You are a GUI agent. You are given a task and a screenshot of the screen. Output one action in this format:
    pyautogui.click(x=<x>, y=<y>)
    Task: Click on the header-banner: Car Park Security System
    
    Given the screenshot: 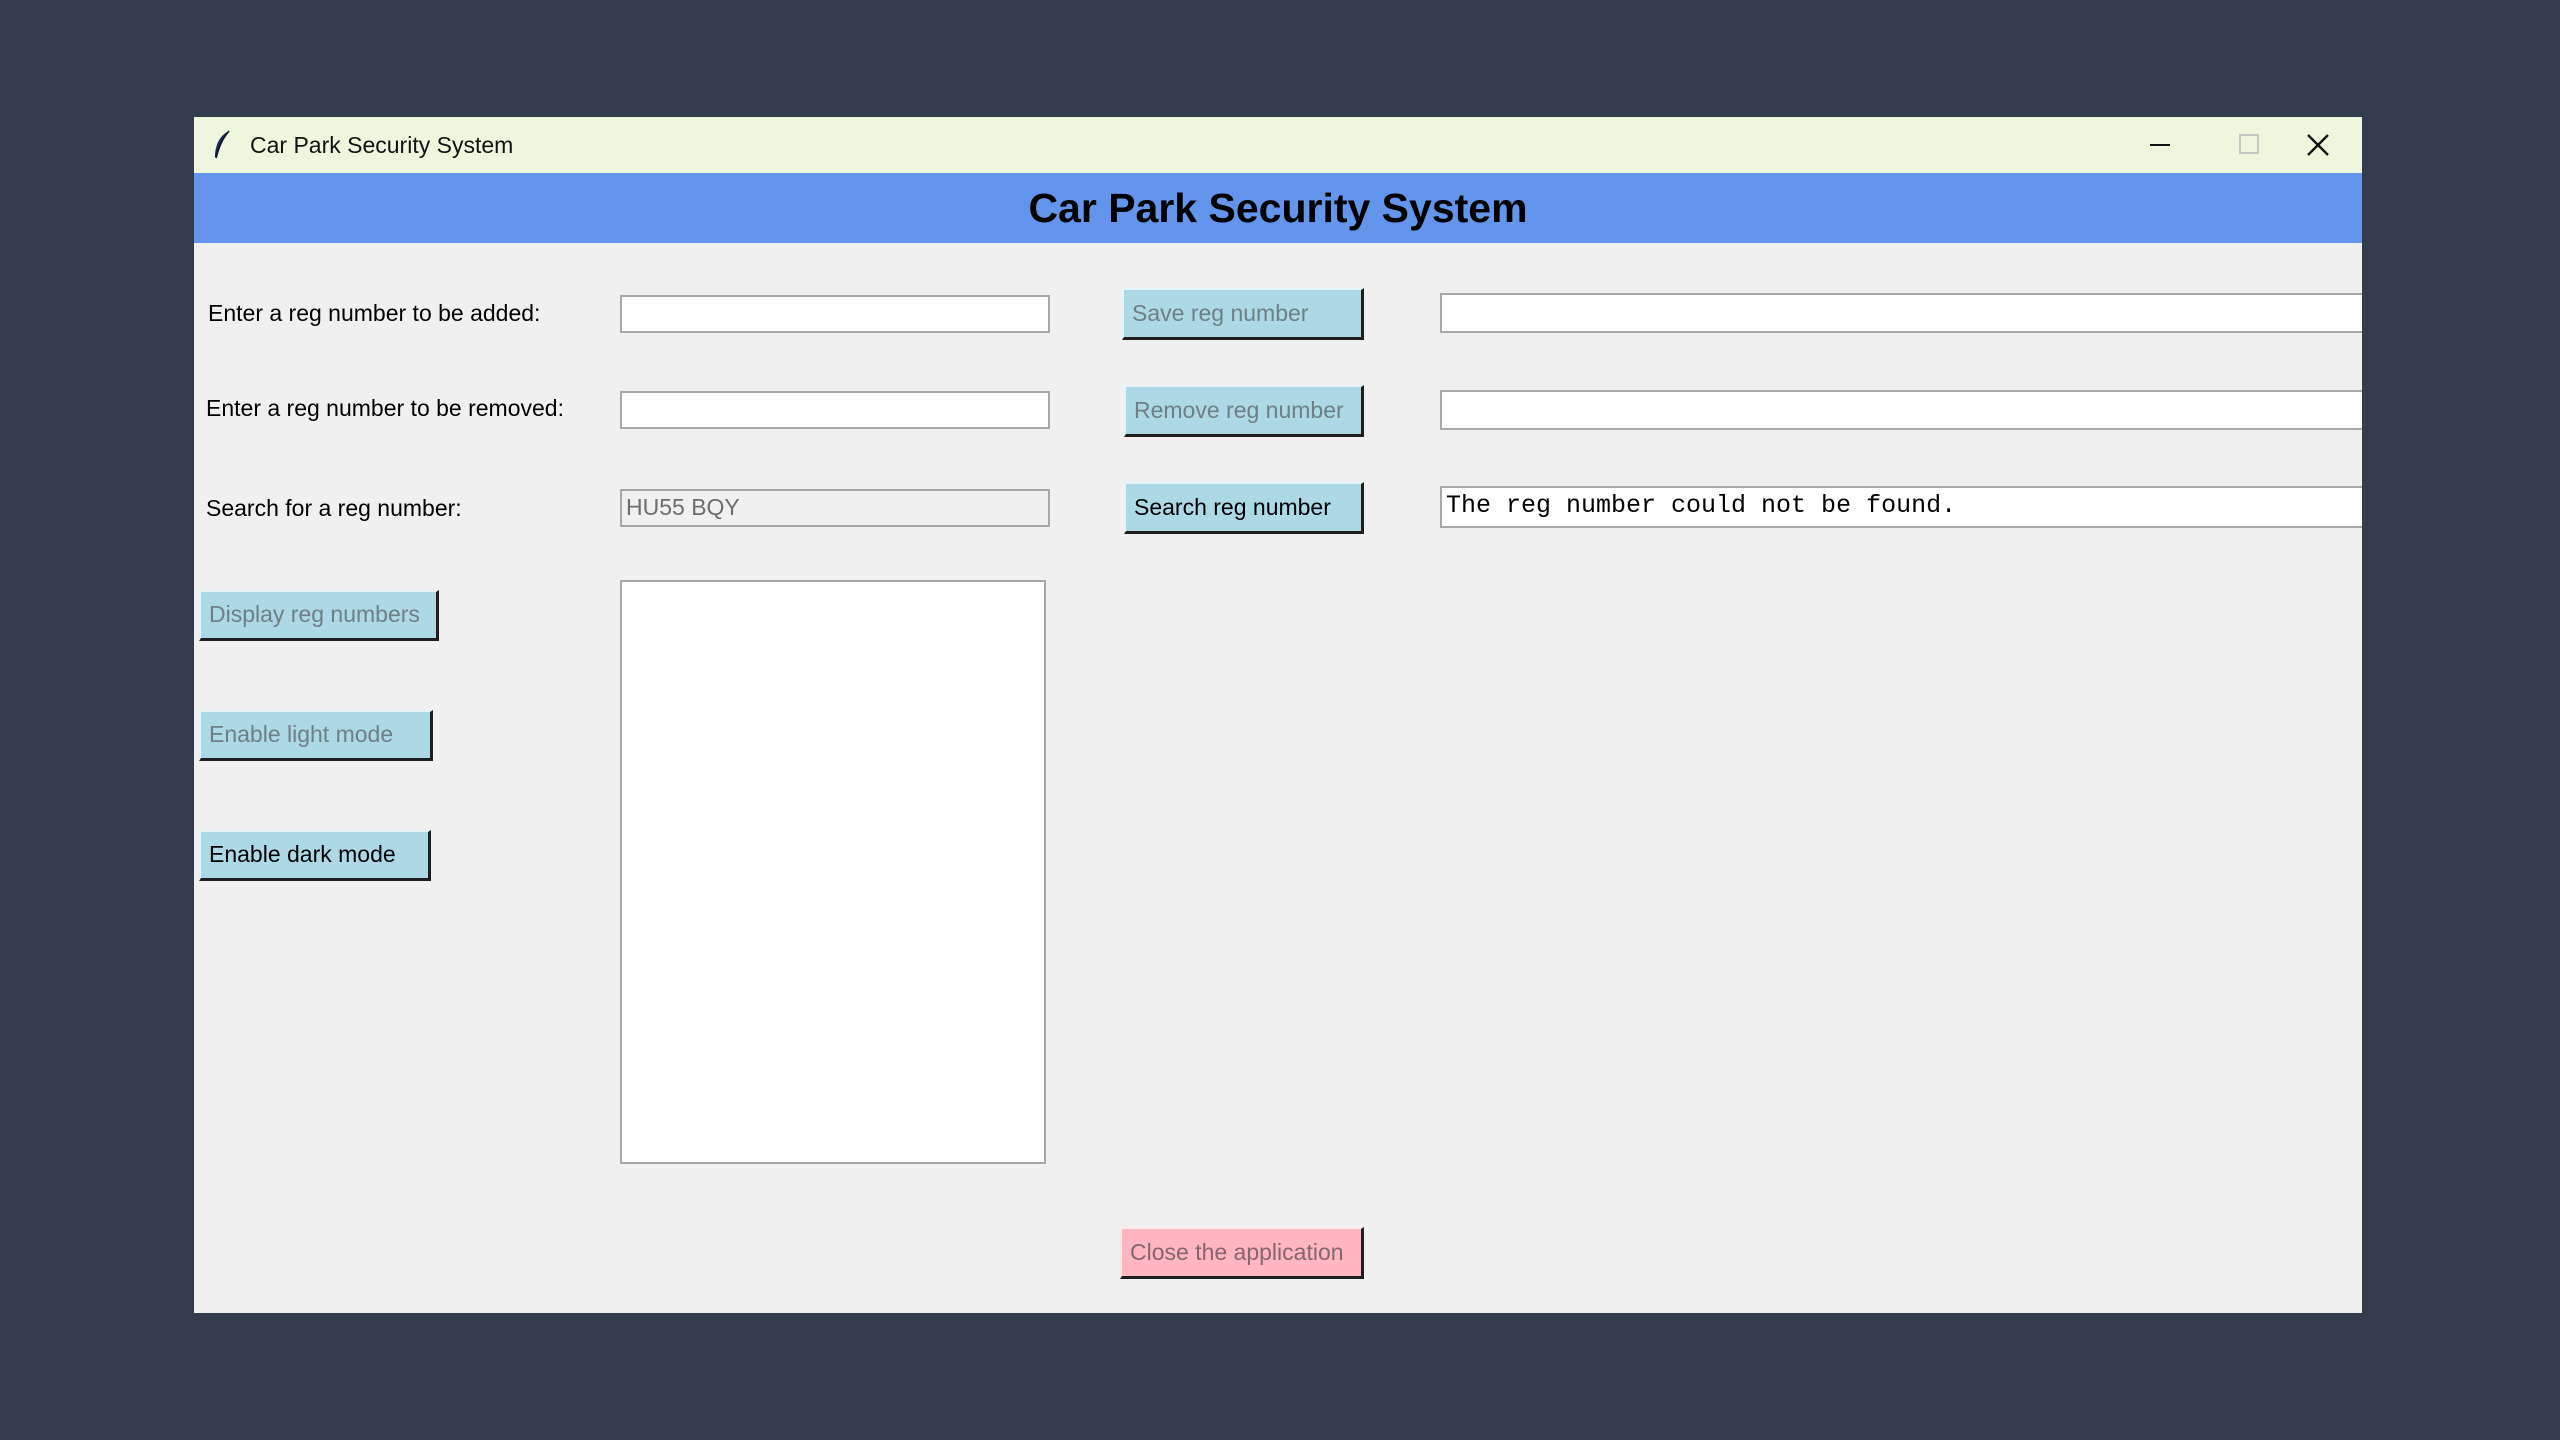 What is the action you would take?
    pyautogui.click(x=1278, y=208)
    